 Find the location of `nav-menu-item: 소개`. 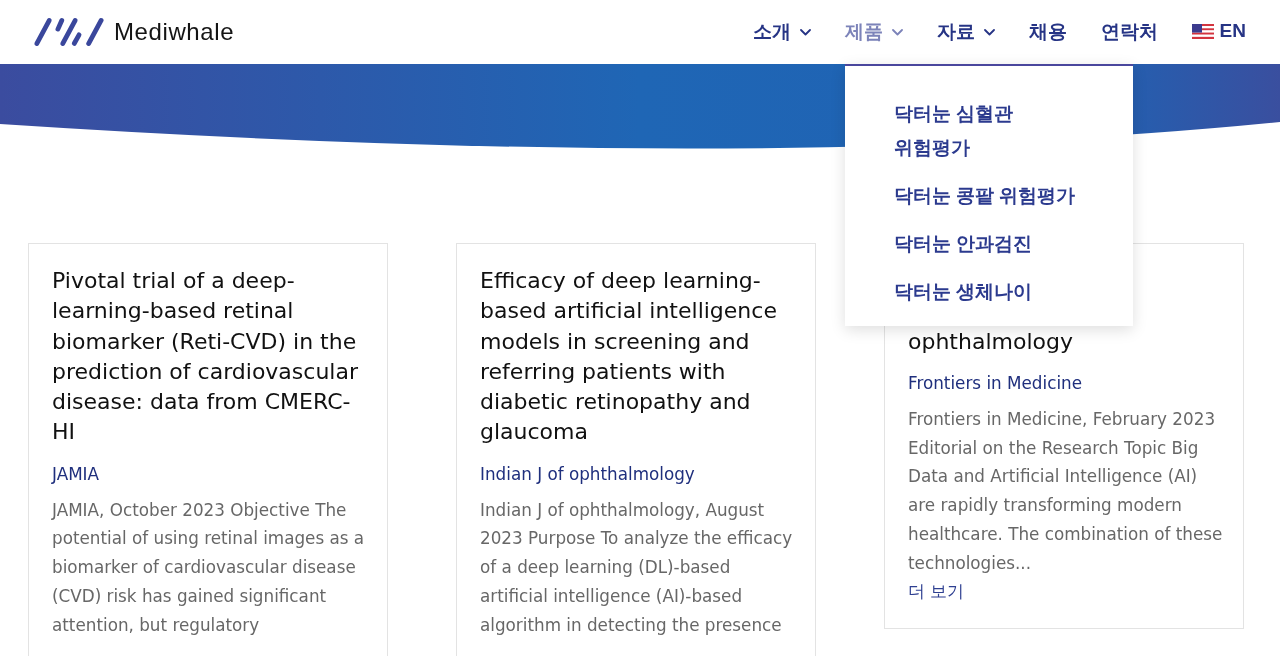

nav-menu-item: 소개 is located at coordinates (781, 32).